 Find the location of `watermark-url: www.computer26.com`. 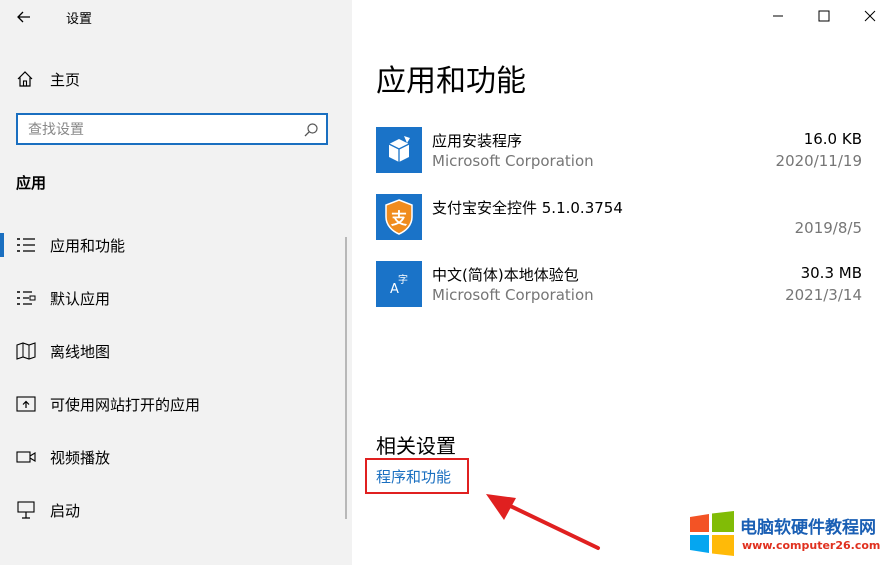

watermark-url: www.computer26.com is located at coordinates (811, 545).